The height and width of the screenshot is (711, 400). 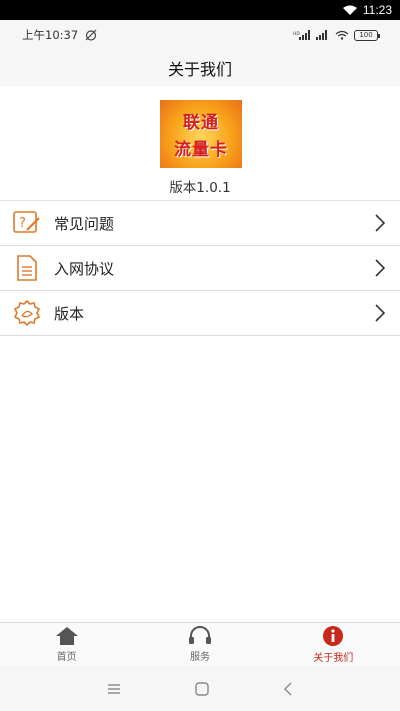 I want to click on app-logo: 联通 流量卡, so click(x=201, y=134).